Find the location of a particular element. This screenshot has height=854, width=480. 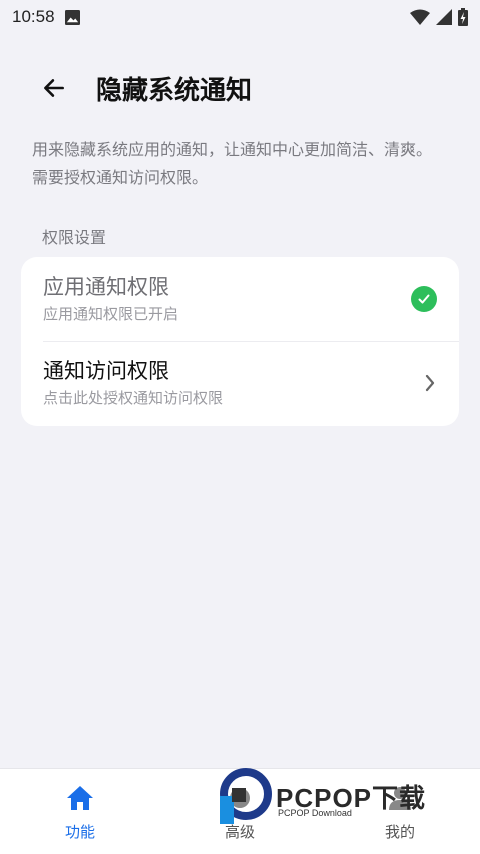

nav-item-advanced: 高级 is located at coordinates (240, 811).